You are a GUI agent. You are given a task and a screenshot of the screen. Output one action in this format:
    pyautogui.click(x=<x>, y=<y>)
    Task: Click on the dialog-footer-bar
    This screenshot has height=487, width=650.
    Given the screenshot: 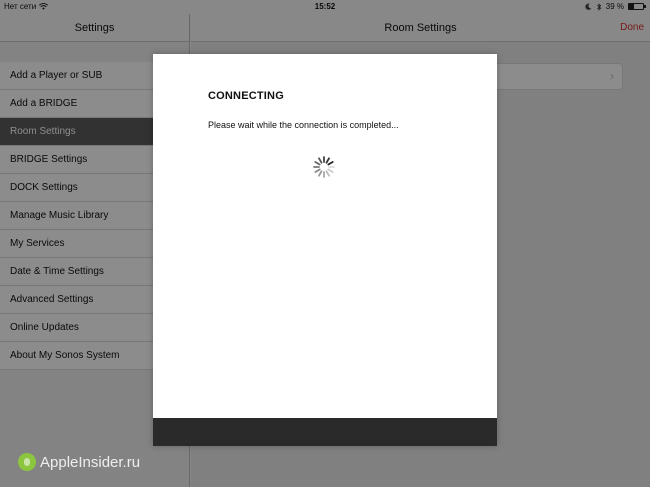 What is the action you would take?
    pyautogui.click(x=325, y=432)
    